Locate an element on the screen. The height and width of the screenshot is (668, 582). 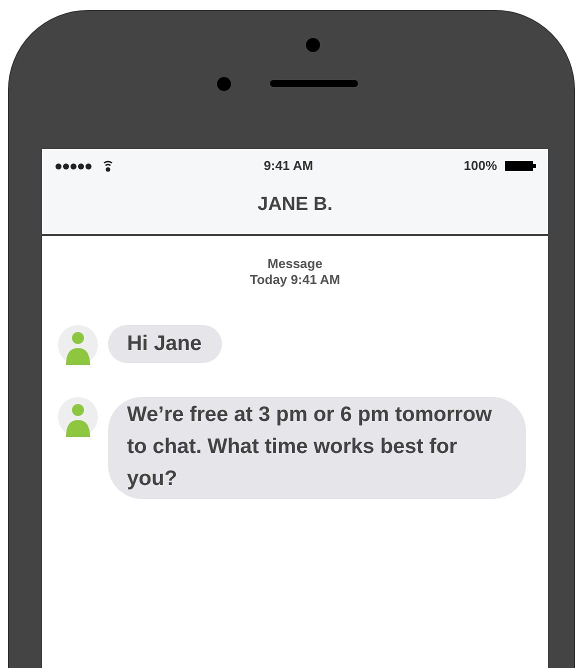
battery-icon is located at coordinates (520, 166).